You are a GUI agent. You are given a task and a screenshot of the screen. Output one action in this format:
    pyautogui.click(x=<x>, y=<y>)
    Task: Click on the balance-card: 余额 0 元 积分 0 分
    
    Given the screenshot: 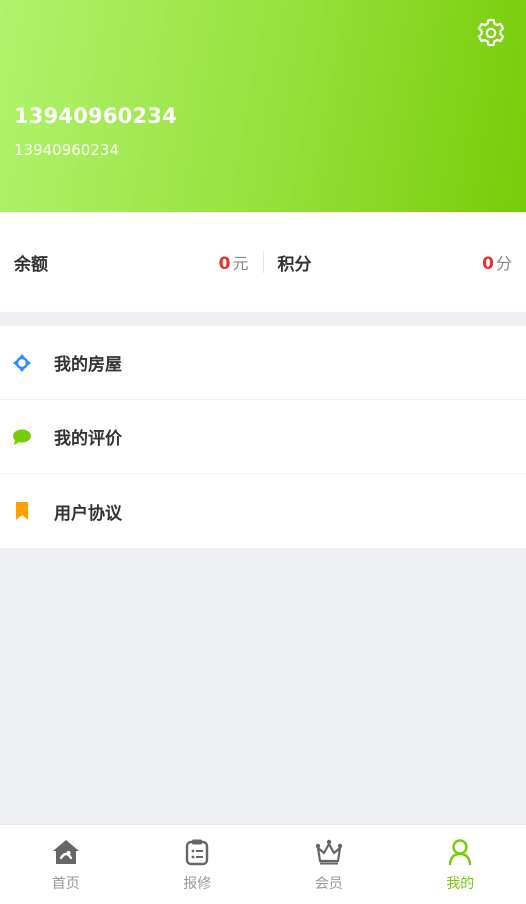 What is the action you would take?
    pyautogui.click(x=263, y=262)
    